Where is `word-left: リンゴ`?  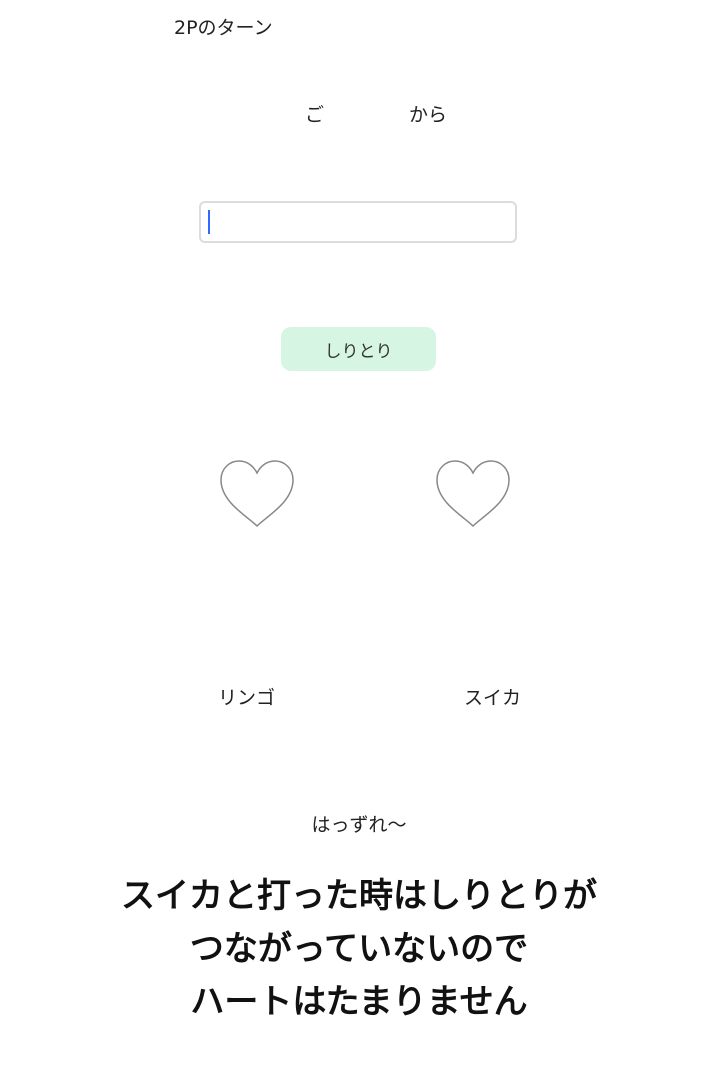 word-left: リンゴ is located at coordinates (247, 698).